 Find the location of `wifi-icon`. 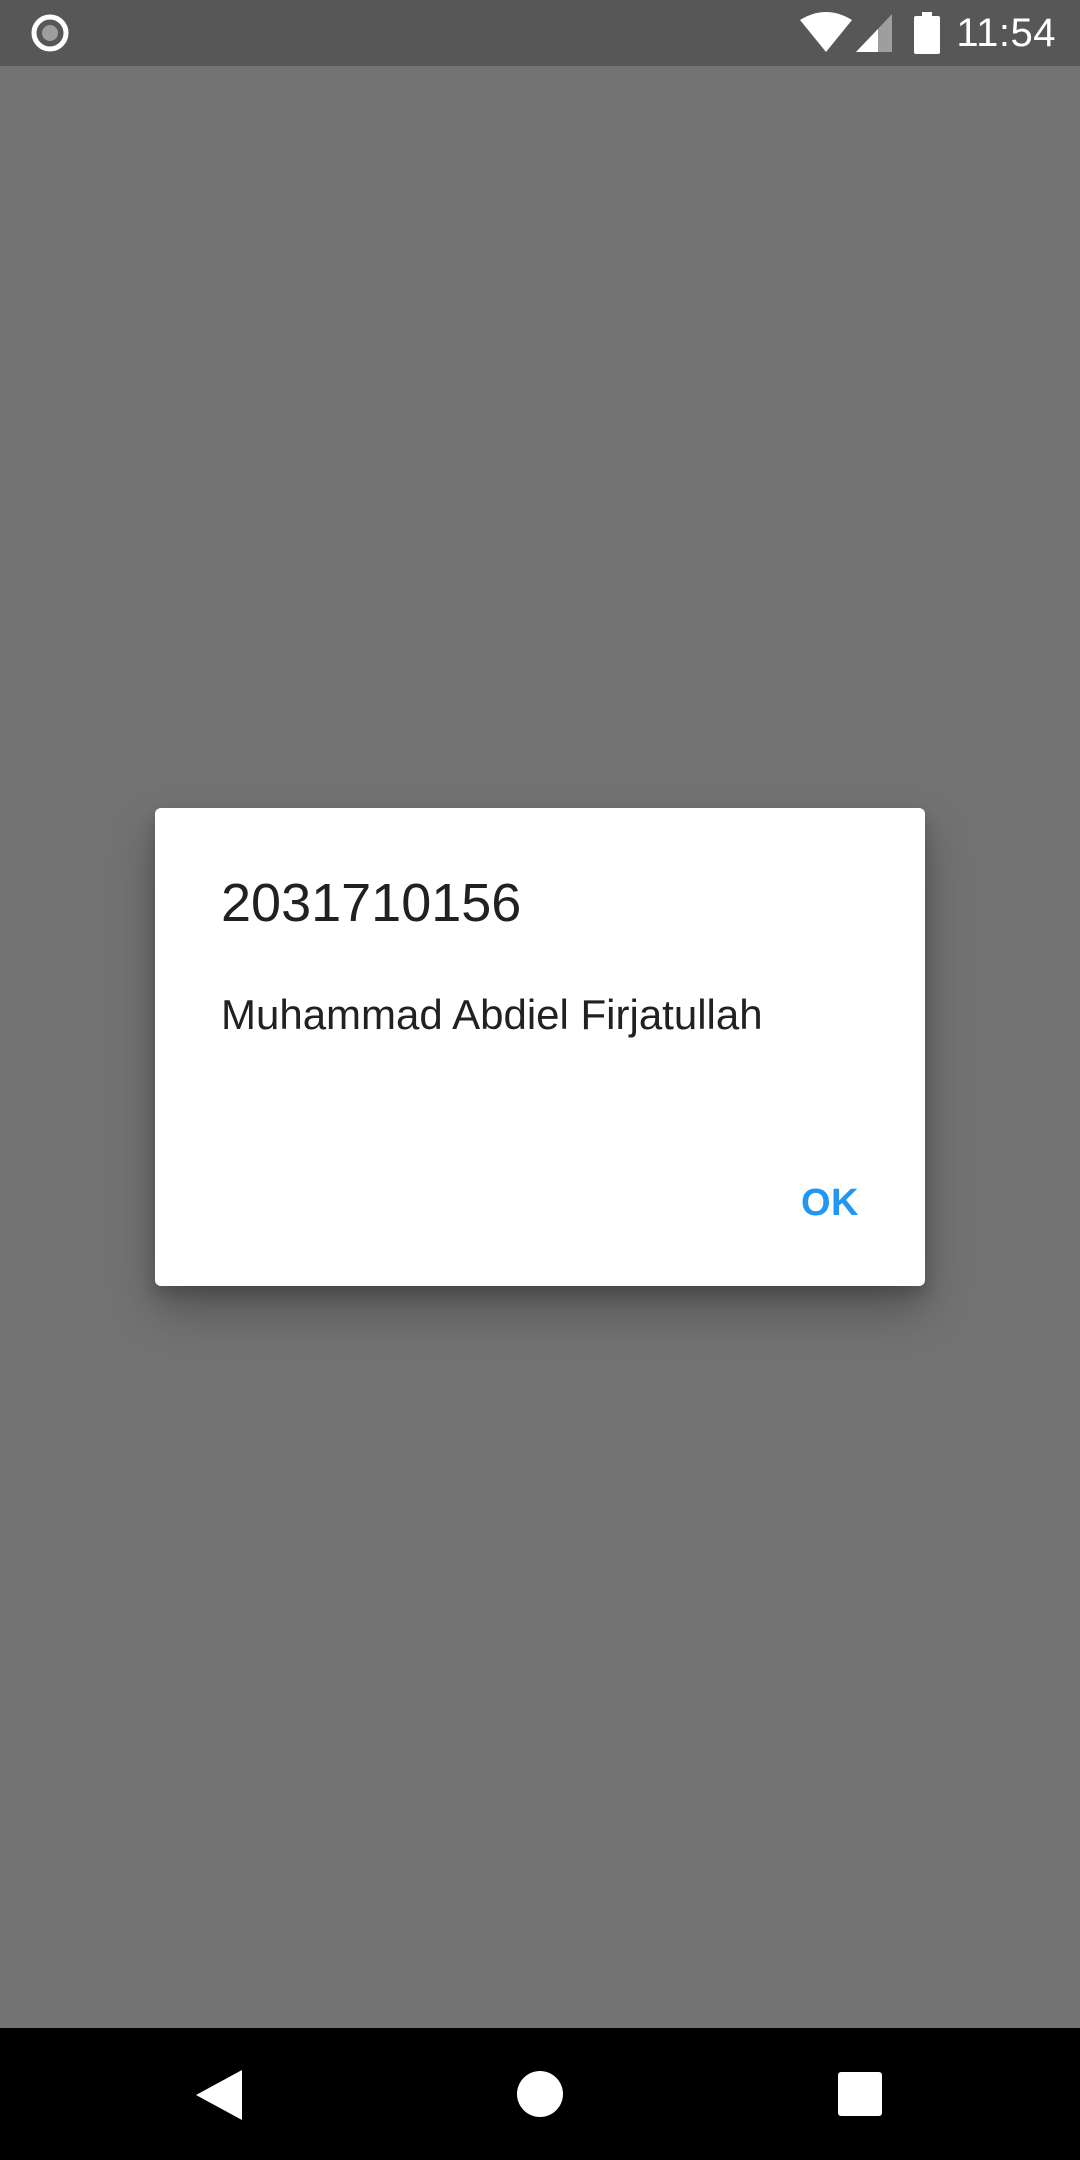

wifi-icon is located at coordinates (826, 32).